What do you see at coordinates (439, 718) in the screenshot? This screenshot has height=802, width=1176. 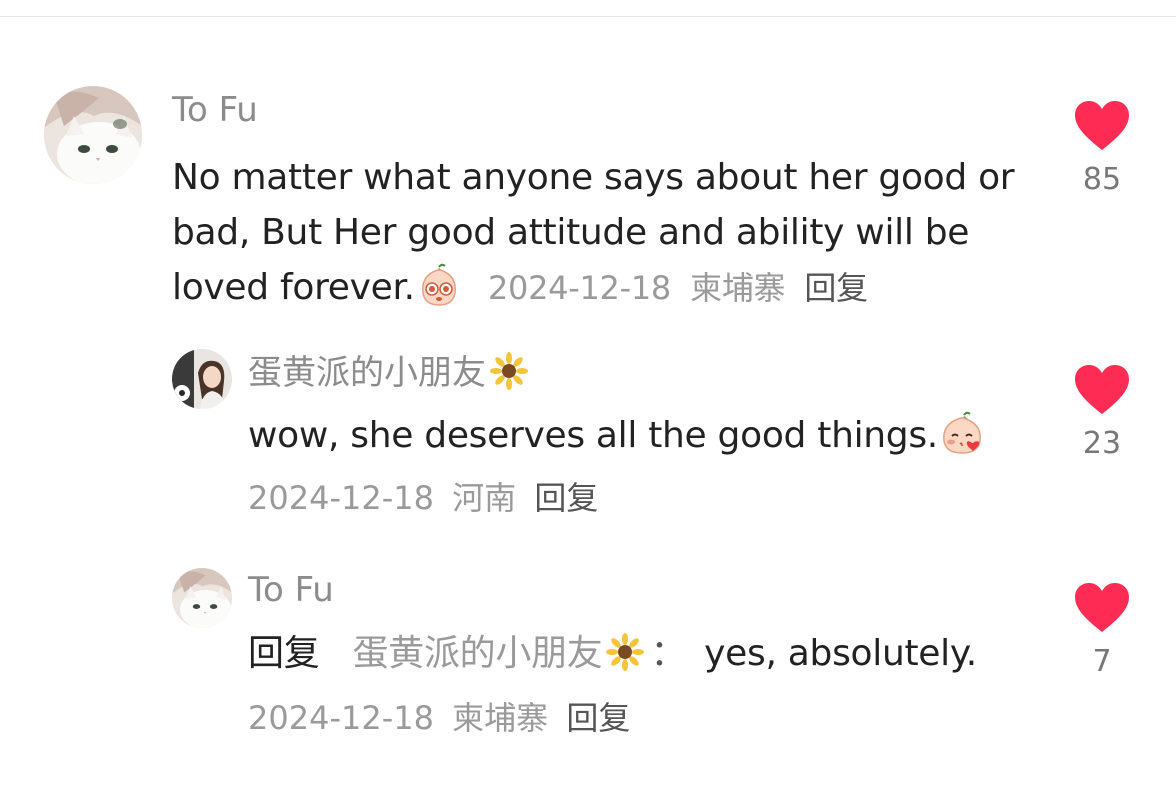 I see `reply-meta: 2024-12-18 柬埔寨 回复` at bounding box center [439, 718].